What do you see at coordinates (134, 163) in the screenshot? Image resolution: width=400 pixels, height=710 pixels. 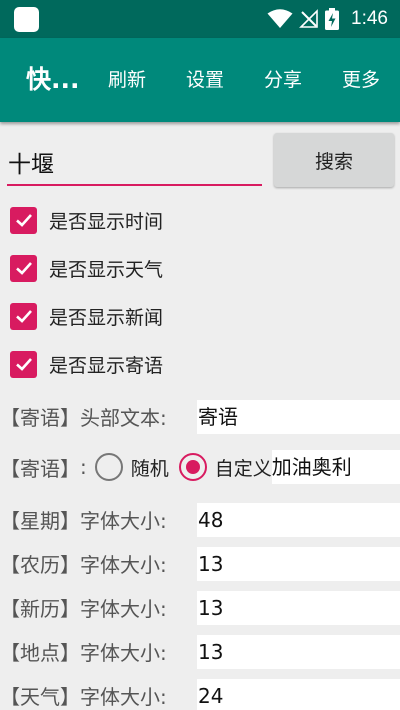 I see `city-search-input` at bounding box center [134, 163].